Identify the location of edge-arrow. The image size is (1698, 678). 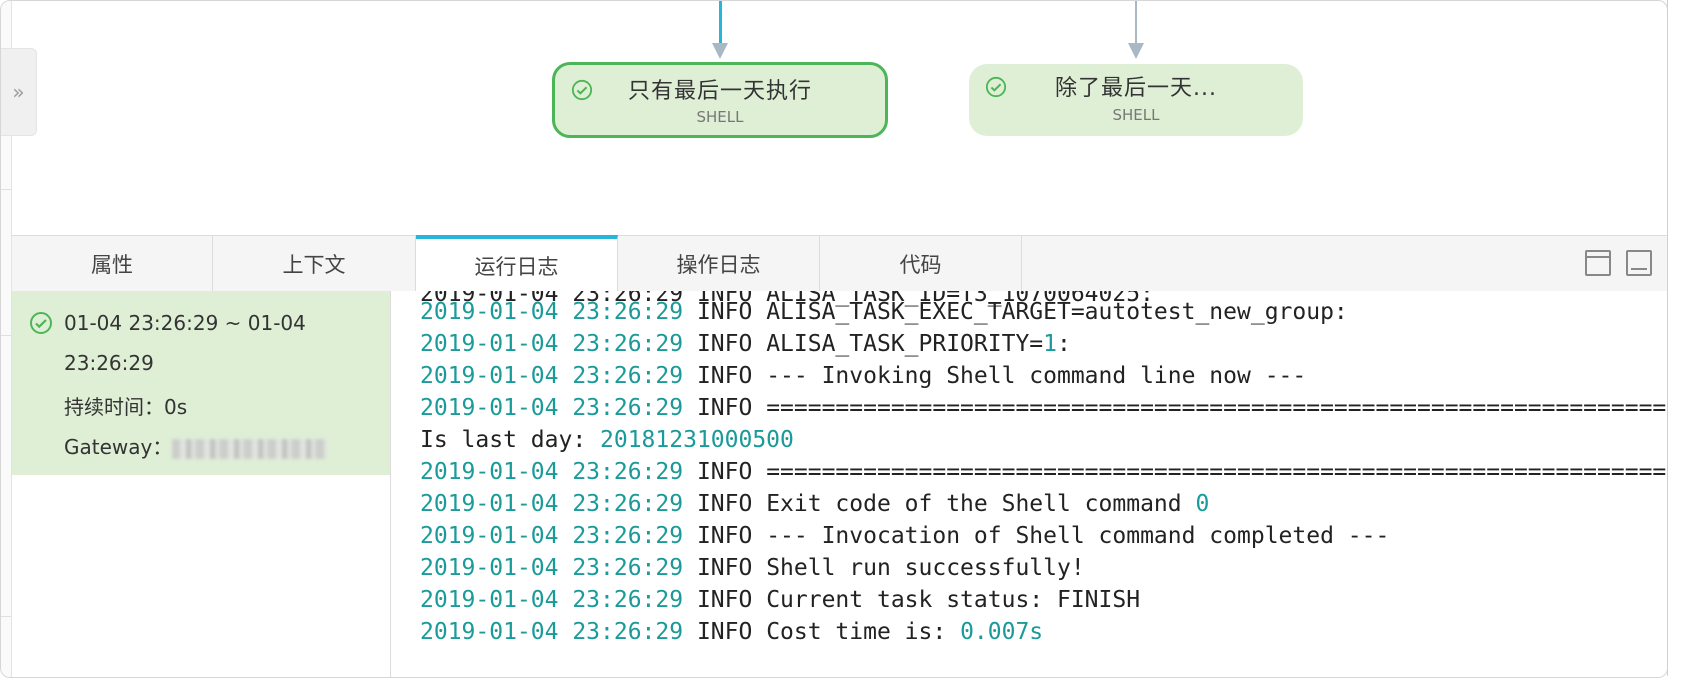
(1136, 51).